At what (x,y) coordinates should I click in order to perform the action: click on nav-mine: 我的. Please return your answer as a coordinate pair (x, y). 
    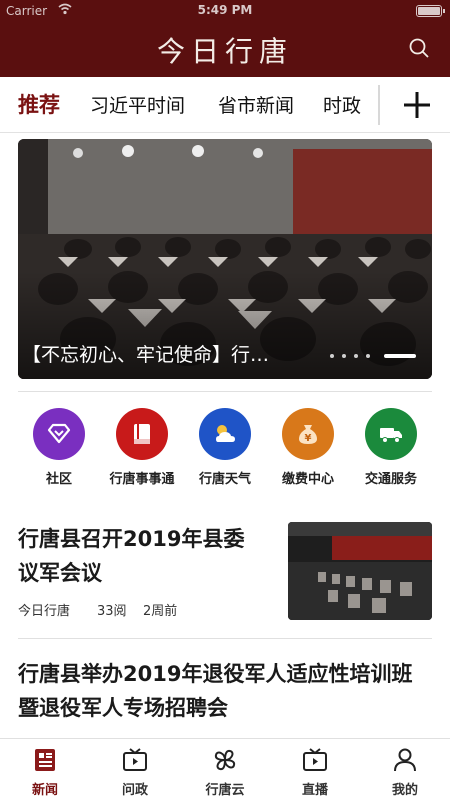
    Looking at the image, I should click on (405, 772).